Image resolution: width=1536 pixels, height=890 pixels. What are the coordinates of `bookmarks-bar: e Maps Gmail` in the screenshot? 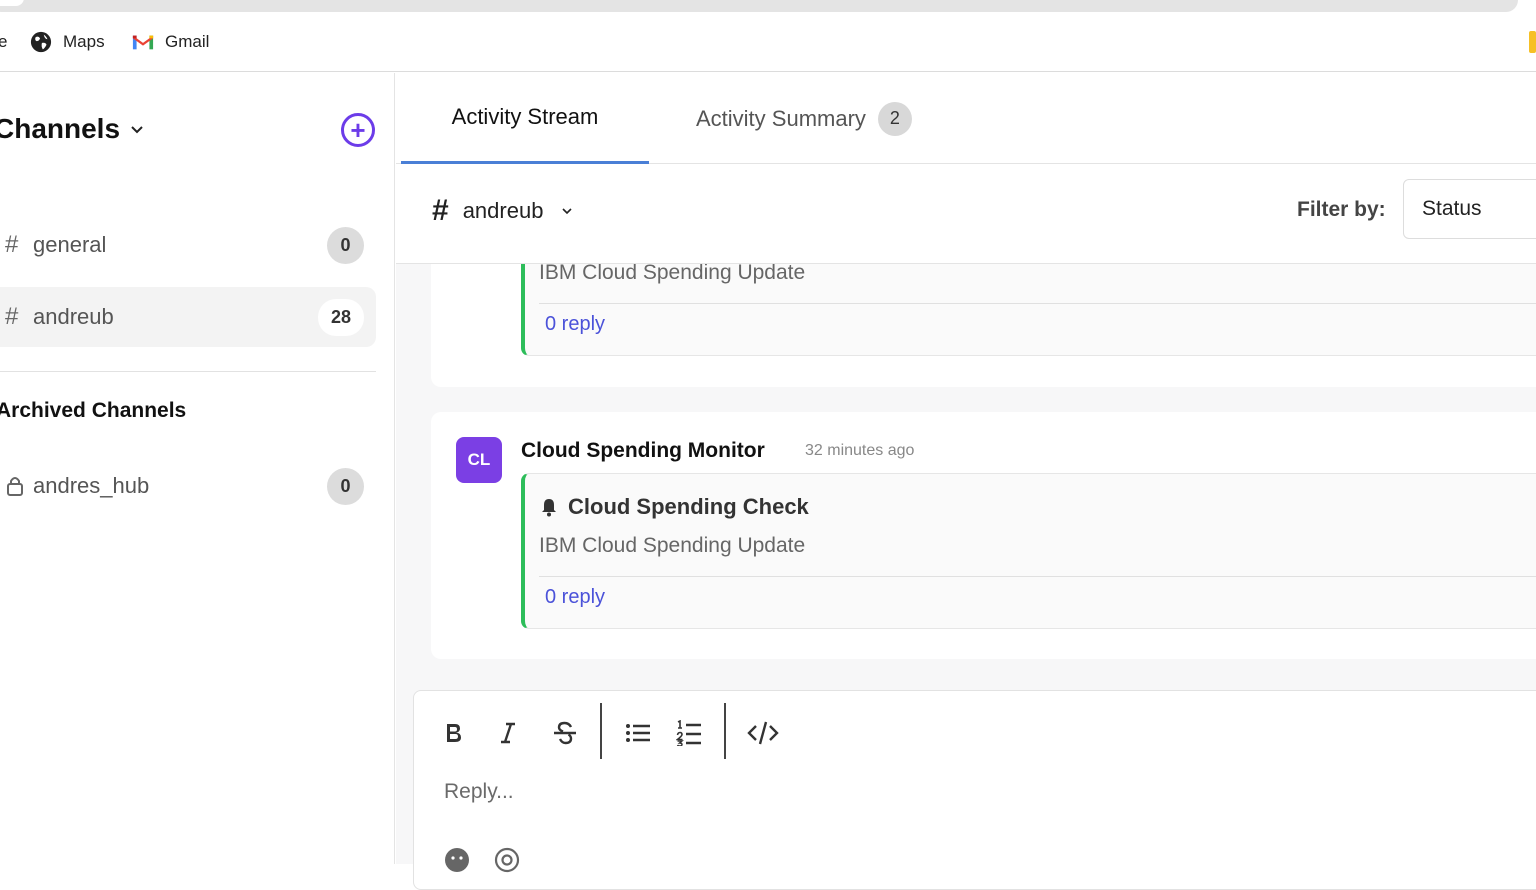 It's located at (768, 43).